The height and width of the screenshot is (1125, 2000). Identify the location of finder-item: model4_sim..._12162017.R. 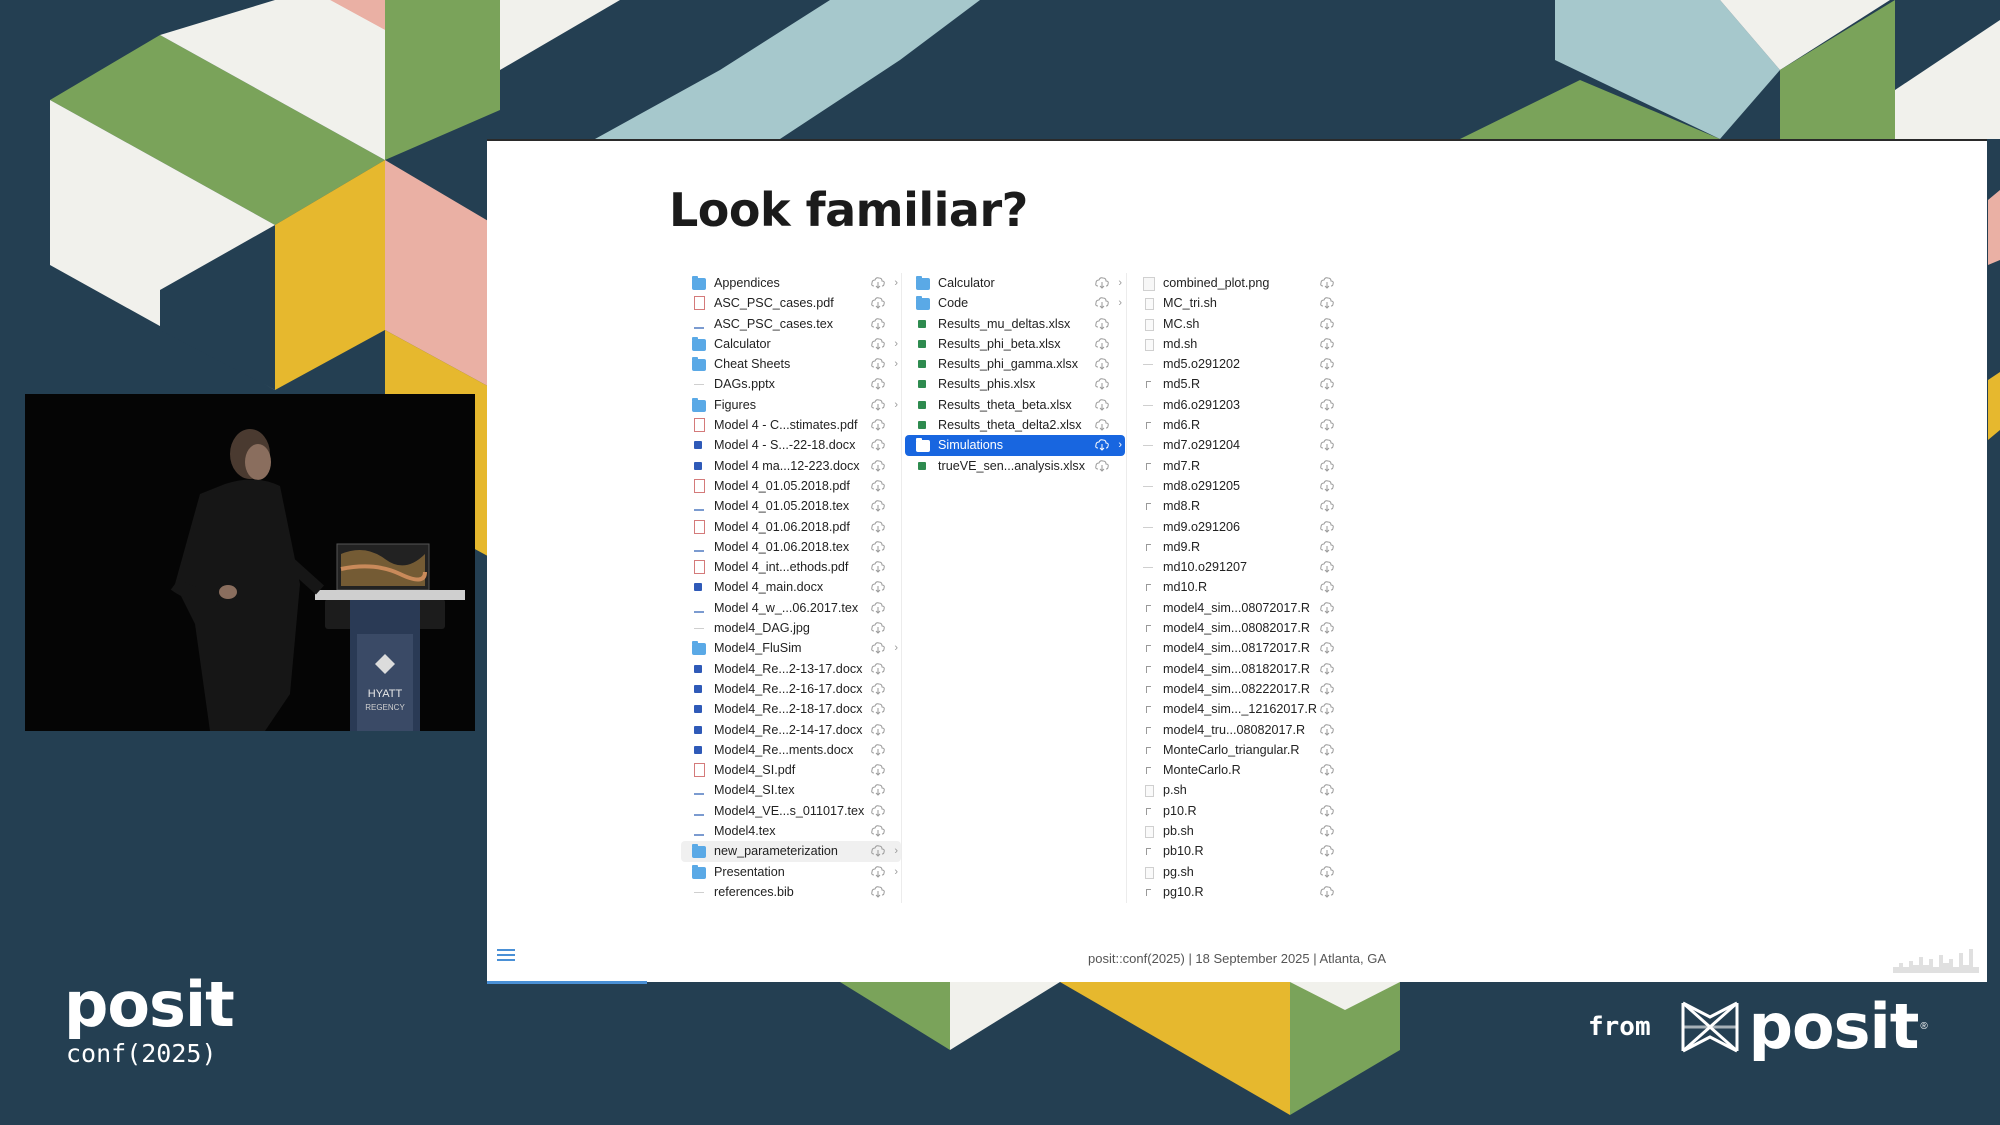
(1240, 709).